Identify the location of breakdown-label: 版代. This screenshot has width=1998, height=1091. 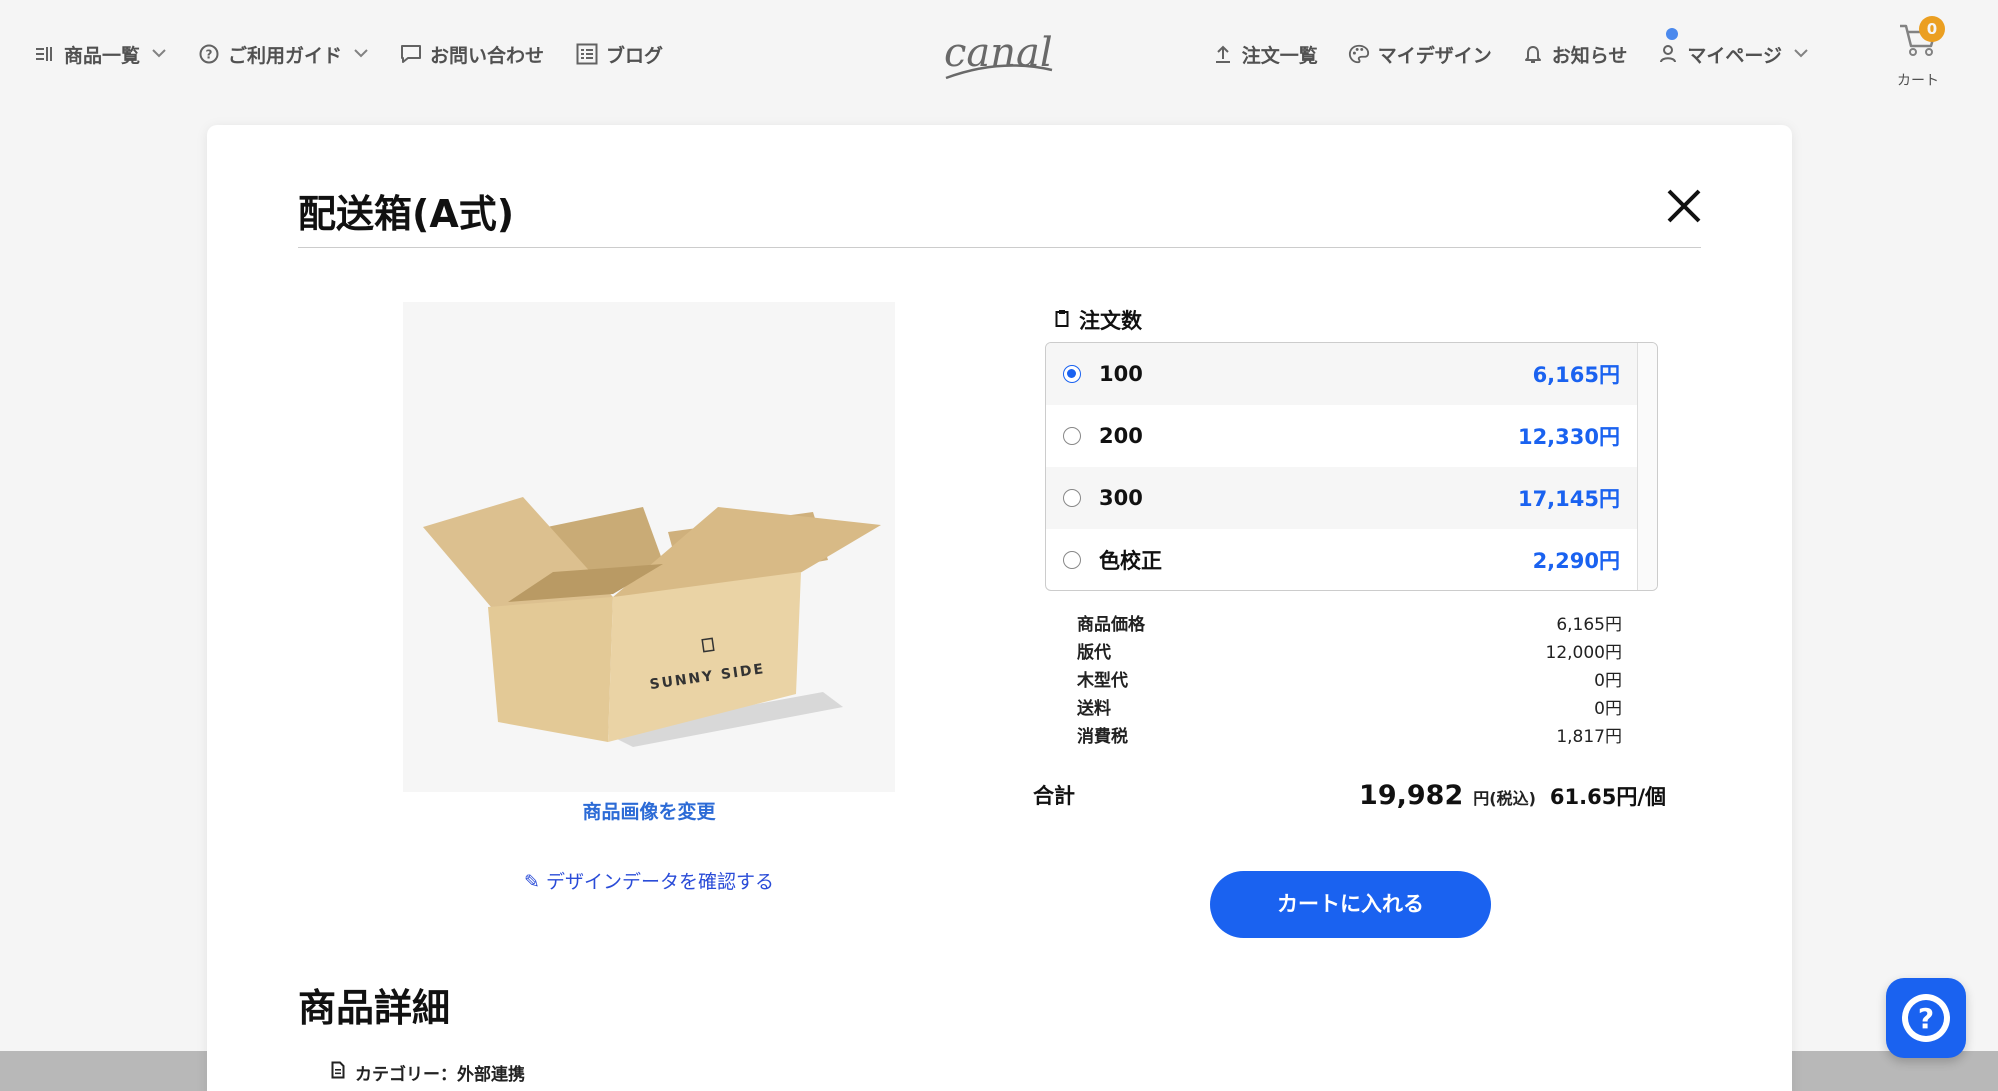
(1094, 652).